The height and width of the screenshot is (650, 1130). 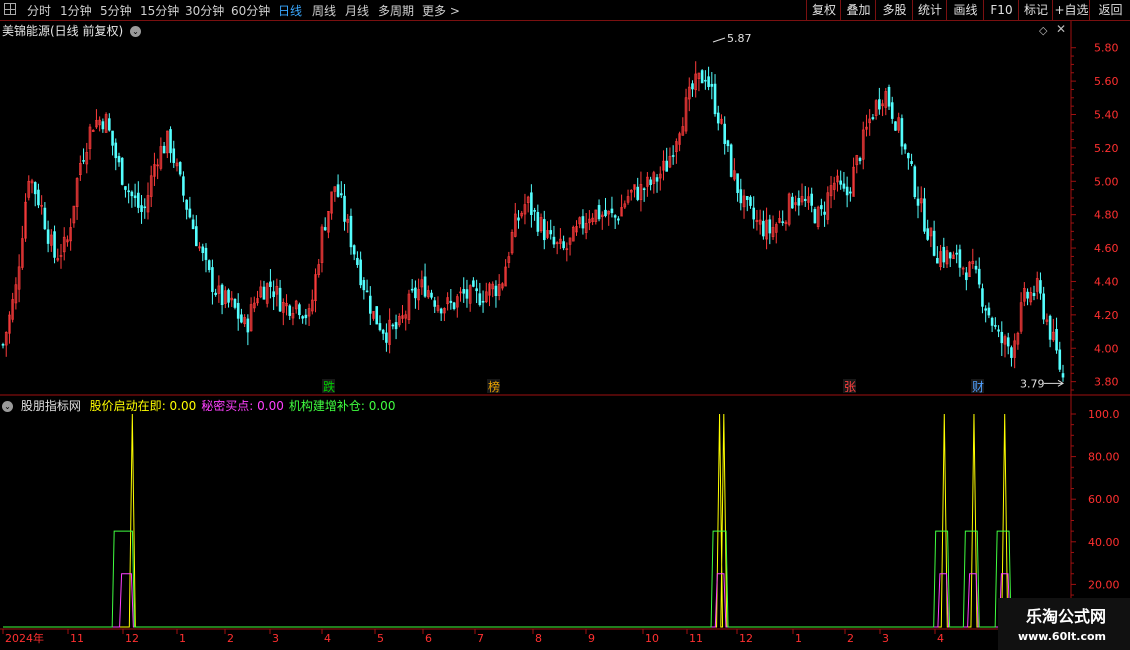 I want to click on y-tick-label: 4.00, so click(x=1106, y=348).